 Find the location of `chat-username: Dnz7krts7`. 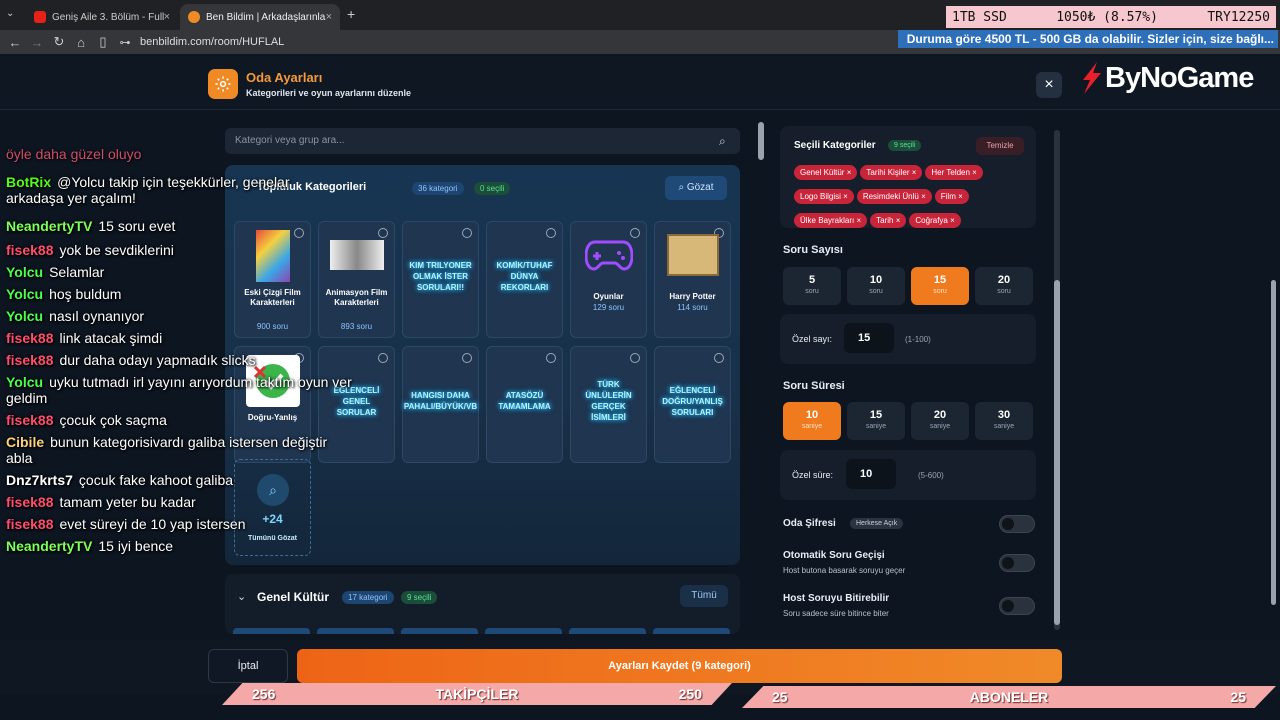

chat-username: Dnz7krts7 is located at coordinates (39, 480).